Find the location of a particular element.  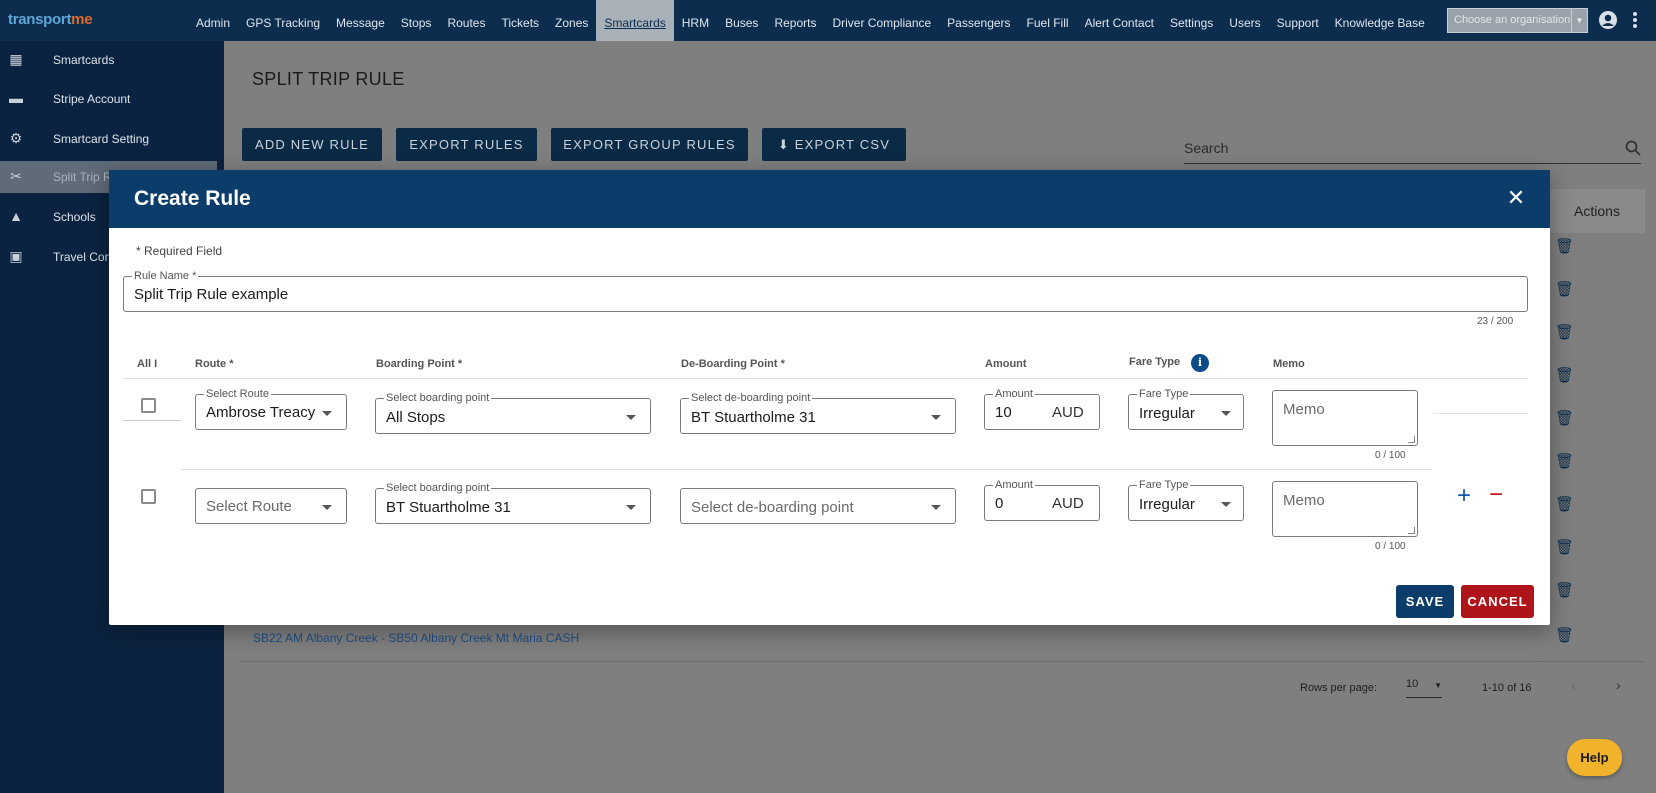

col-all: All I is located at coordinates (147, 364).